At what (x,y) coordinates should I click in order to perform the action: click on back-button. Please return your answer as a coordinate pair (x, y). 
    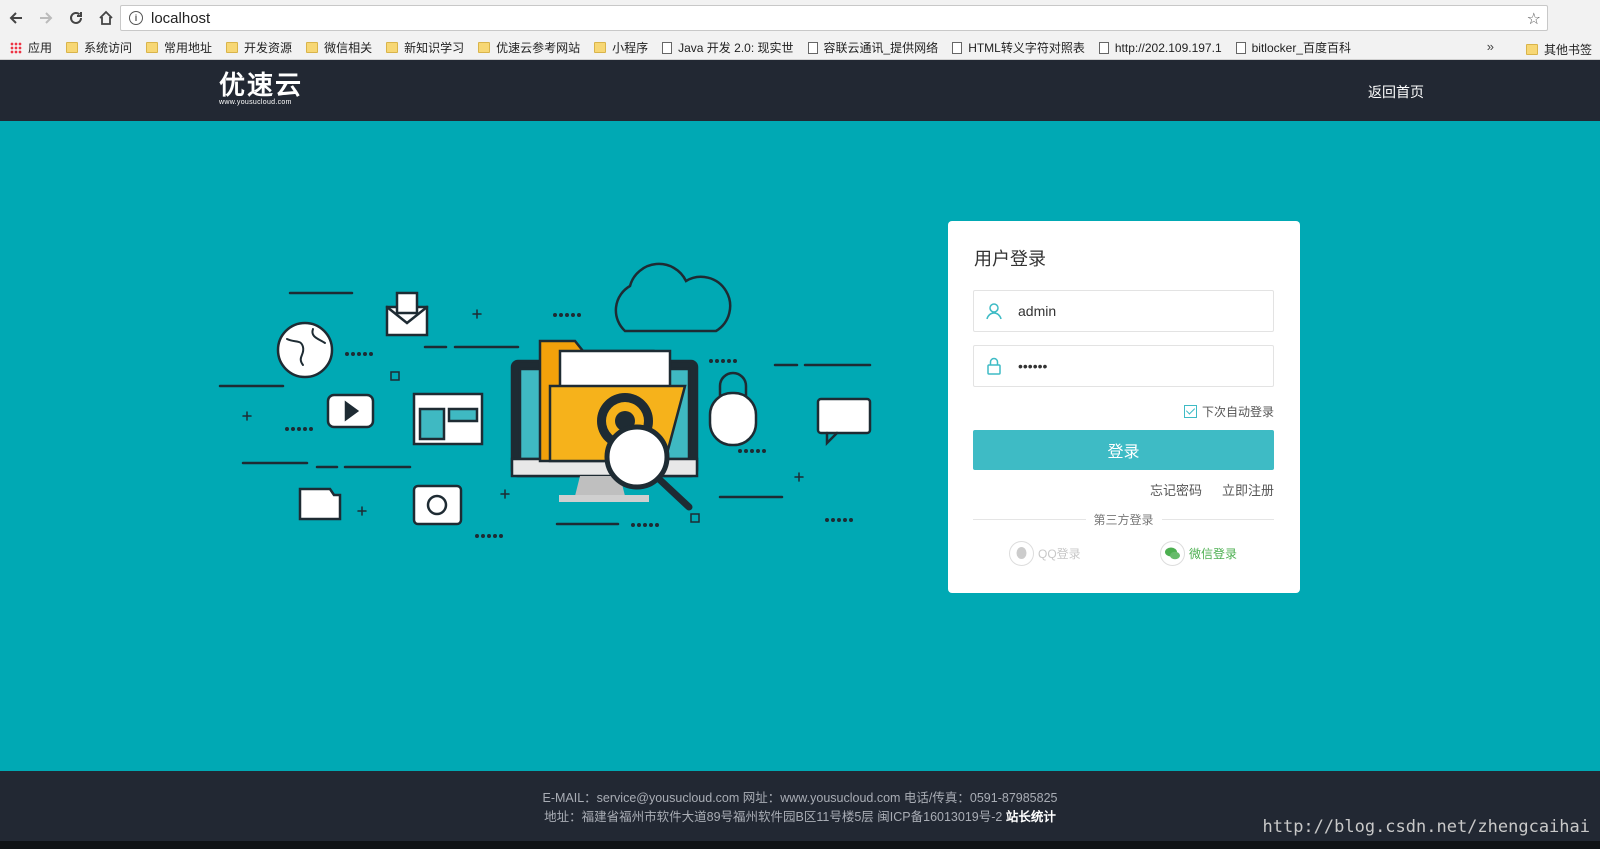
    Looking at the image, I should click on (16, 18).